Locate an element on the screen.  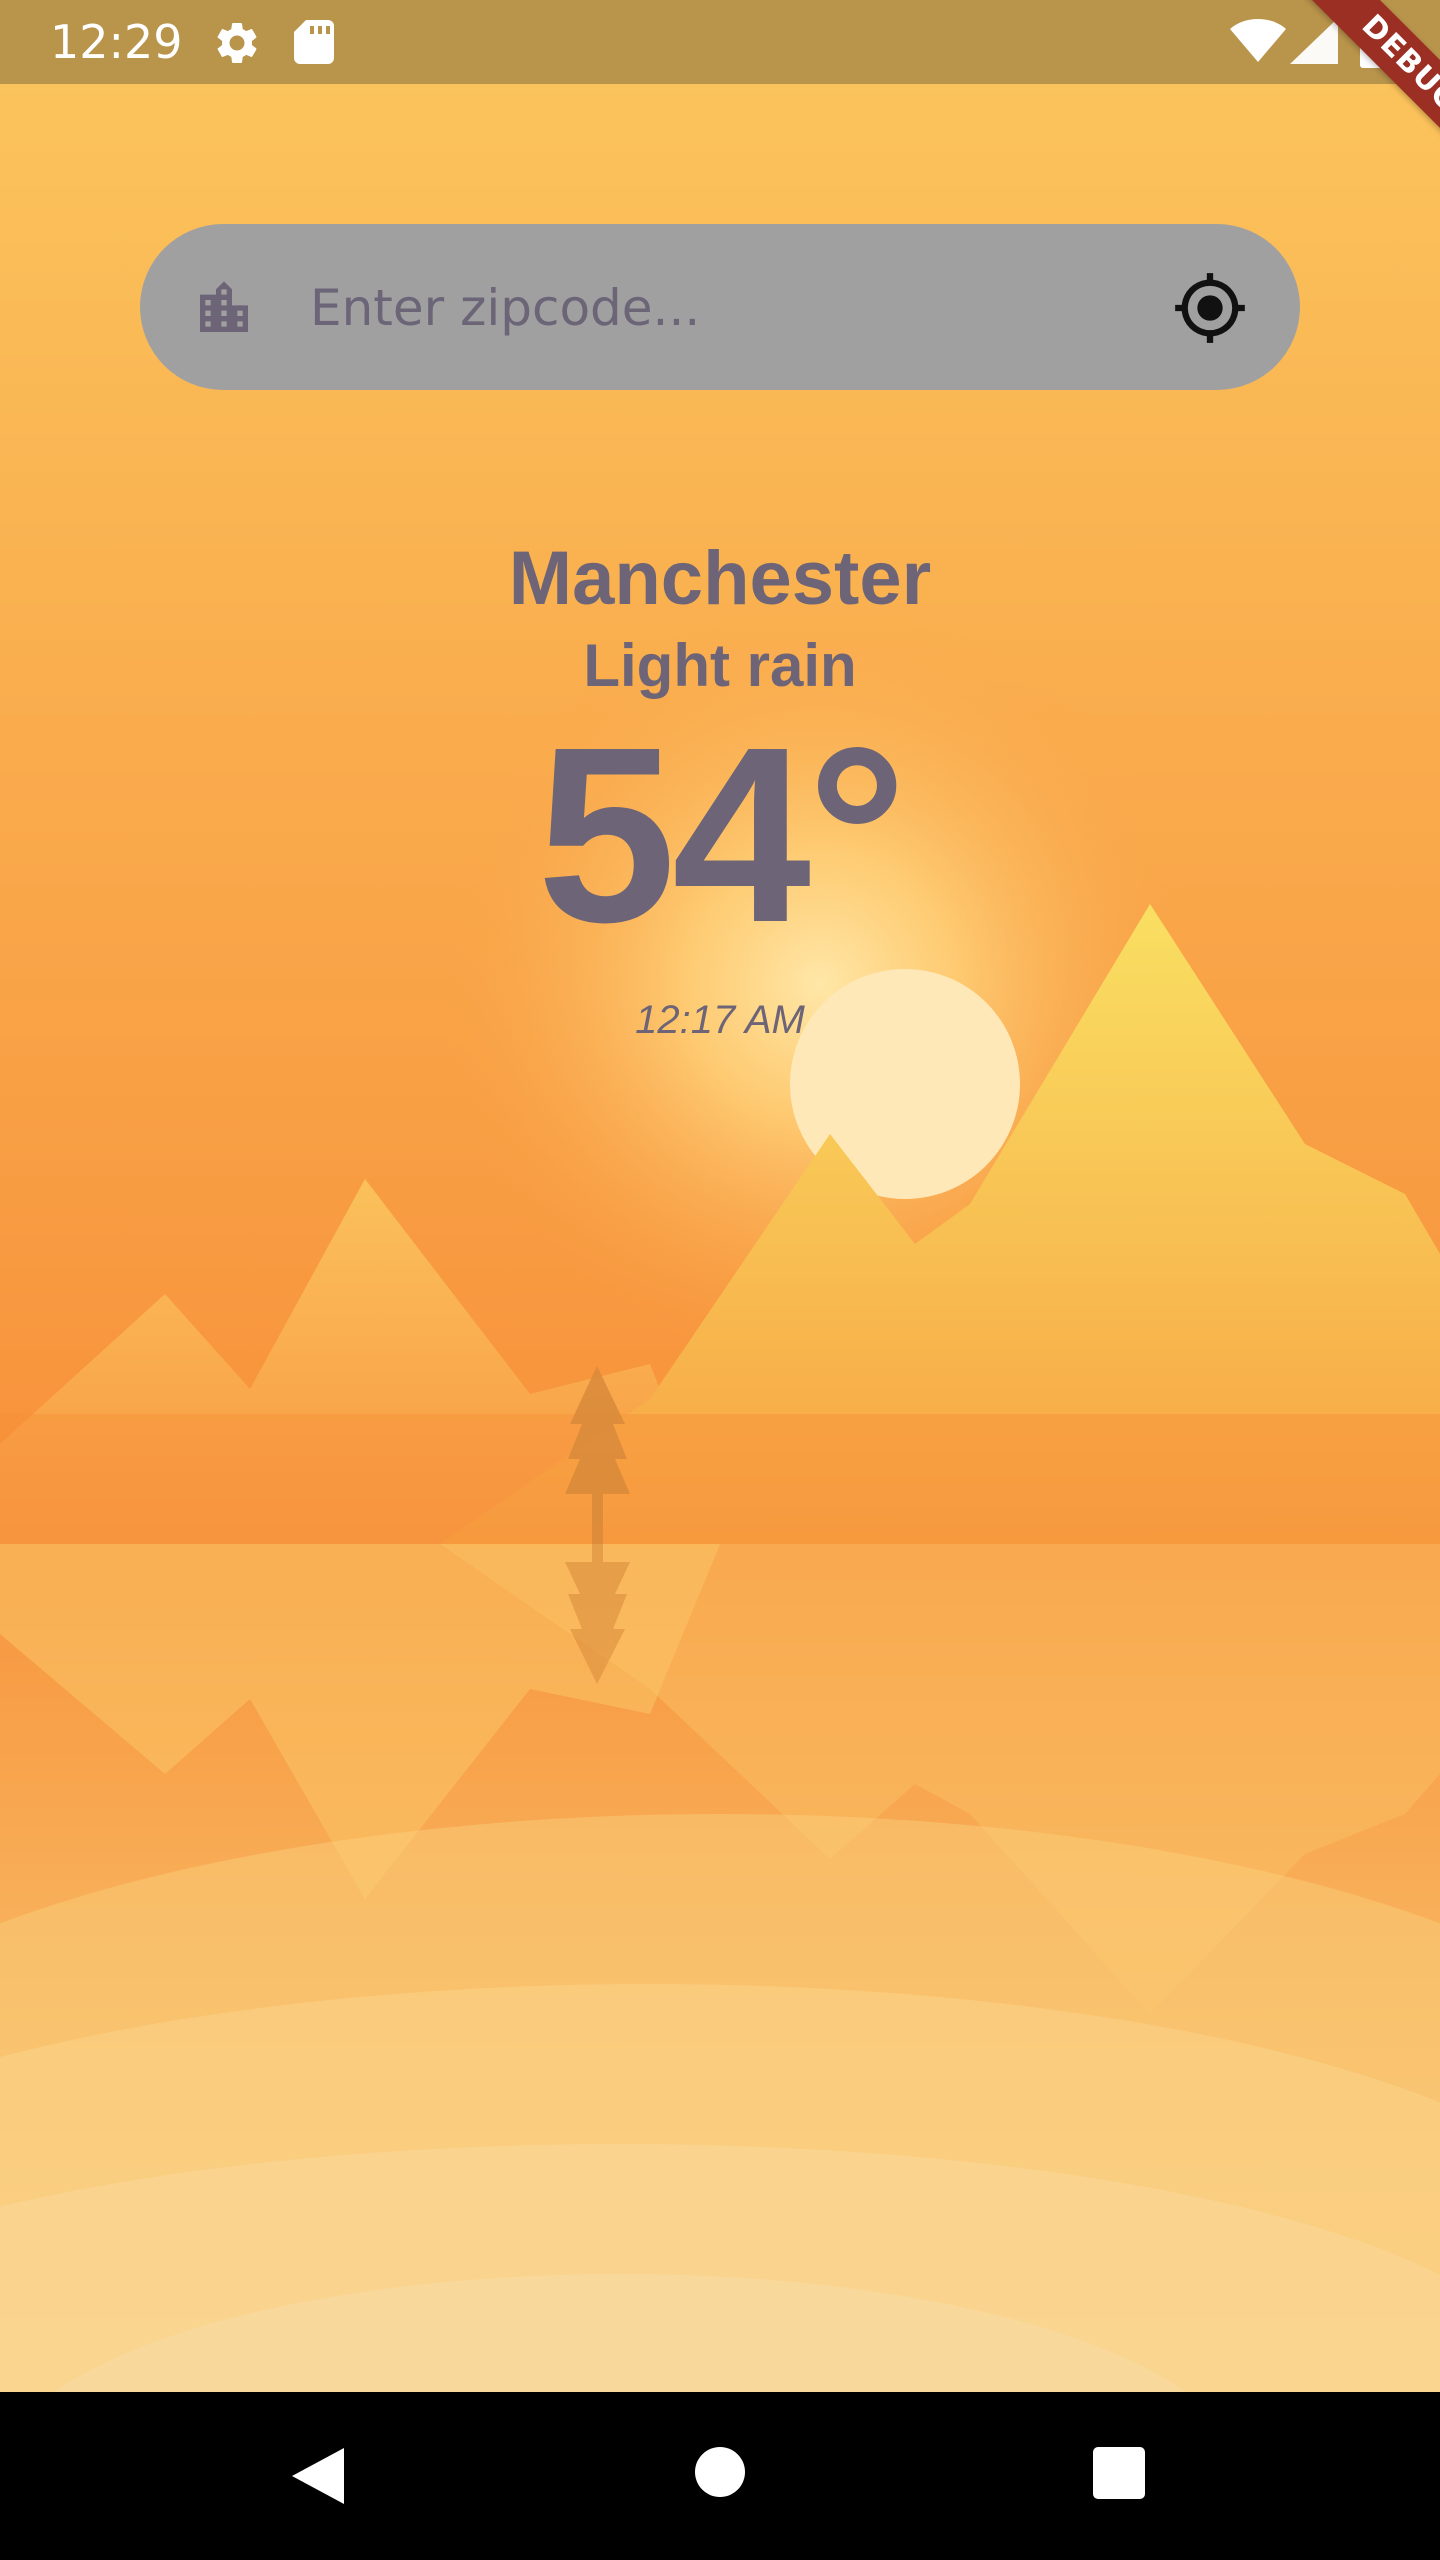
home-icon is located at coordinates (720, 2474).